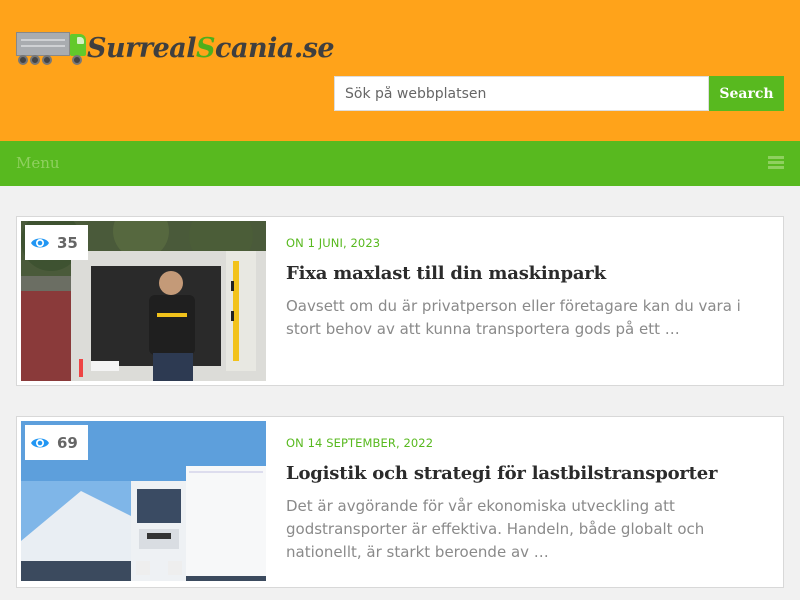  Describe the element at coordinates (746, 93) in the screenshot. I see `search-button: Search` at that location.